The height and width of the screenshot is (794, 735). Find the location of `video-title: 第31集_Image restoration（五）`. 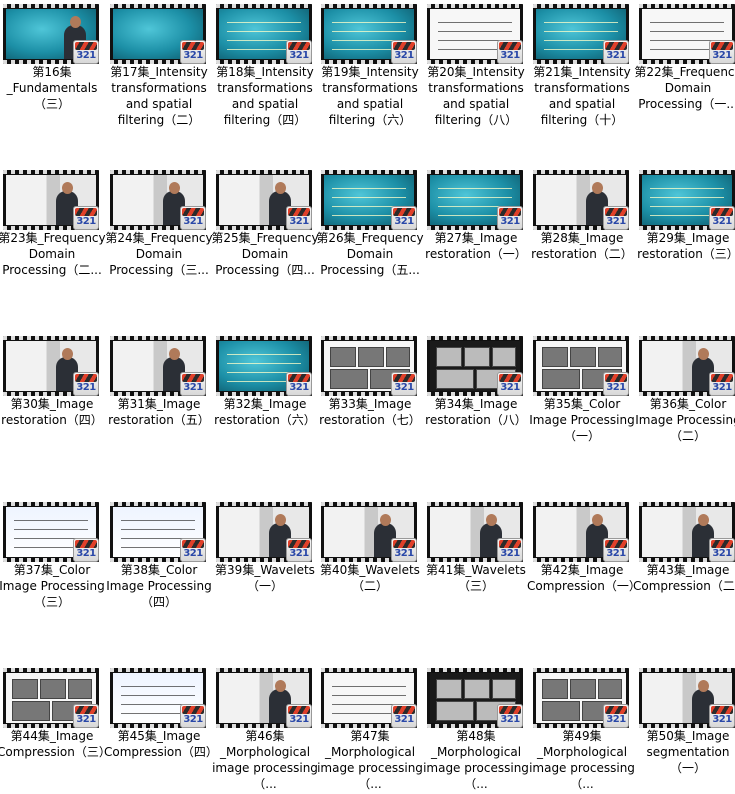

video-title: 第31集_Image restoration（五） is located at coordinates (159, 412).